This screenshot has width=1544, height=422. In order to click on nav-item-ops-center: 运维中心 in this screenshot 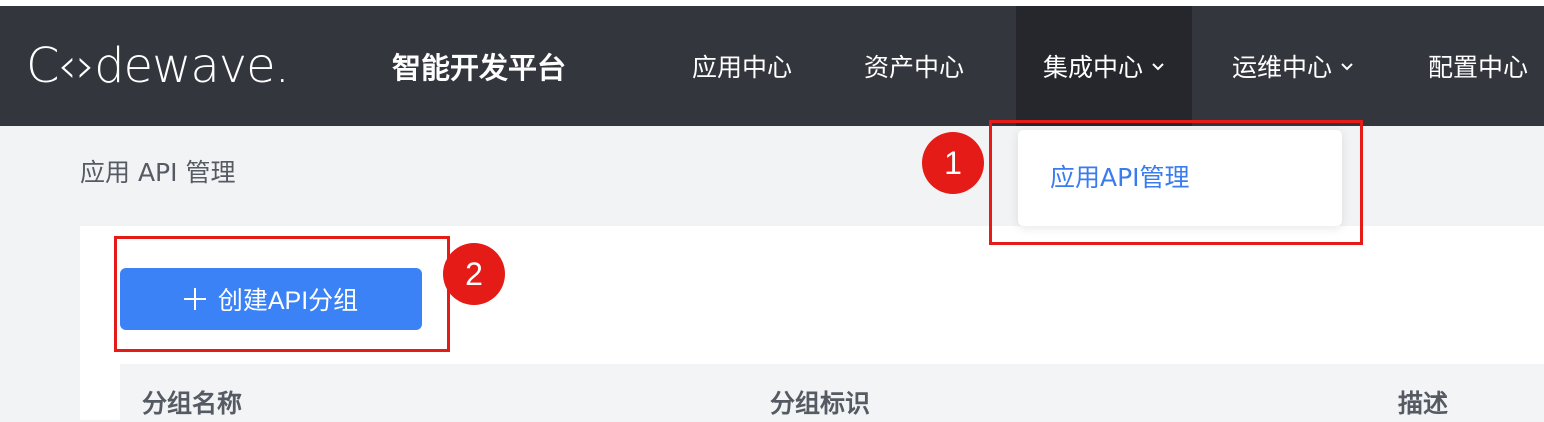, I will do `click(1293, 66)`.